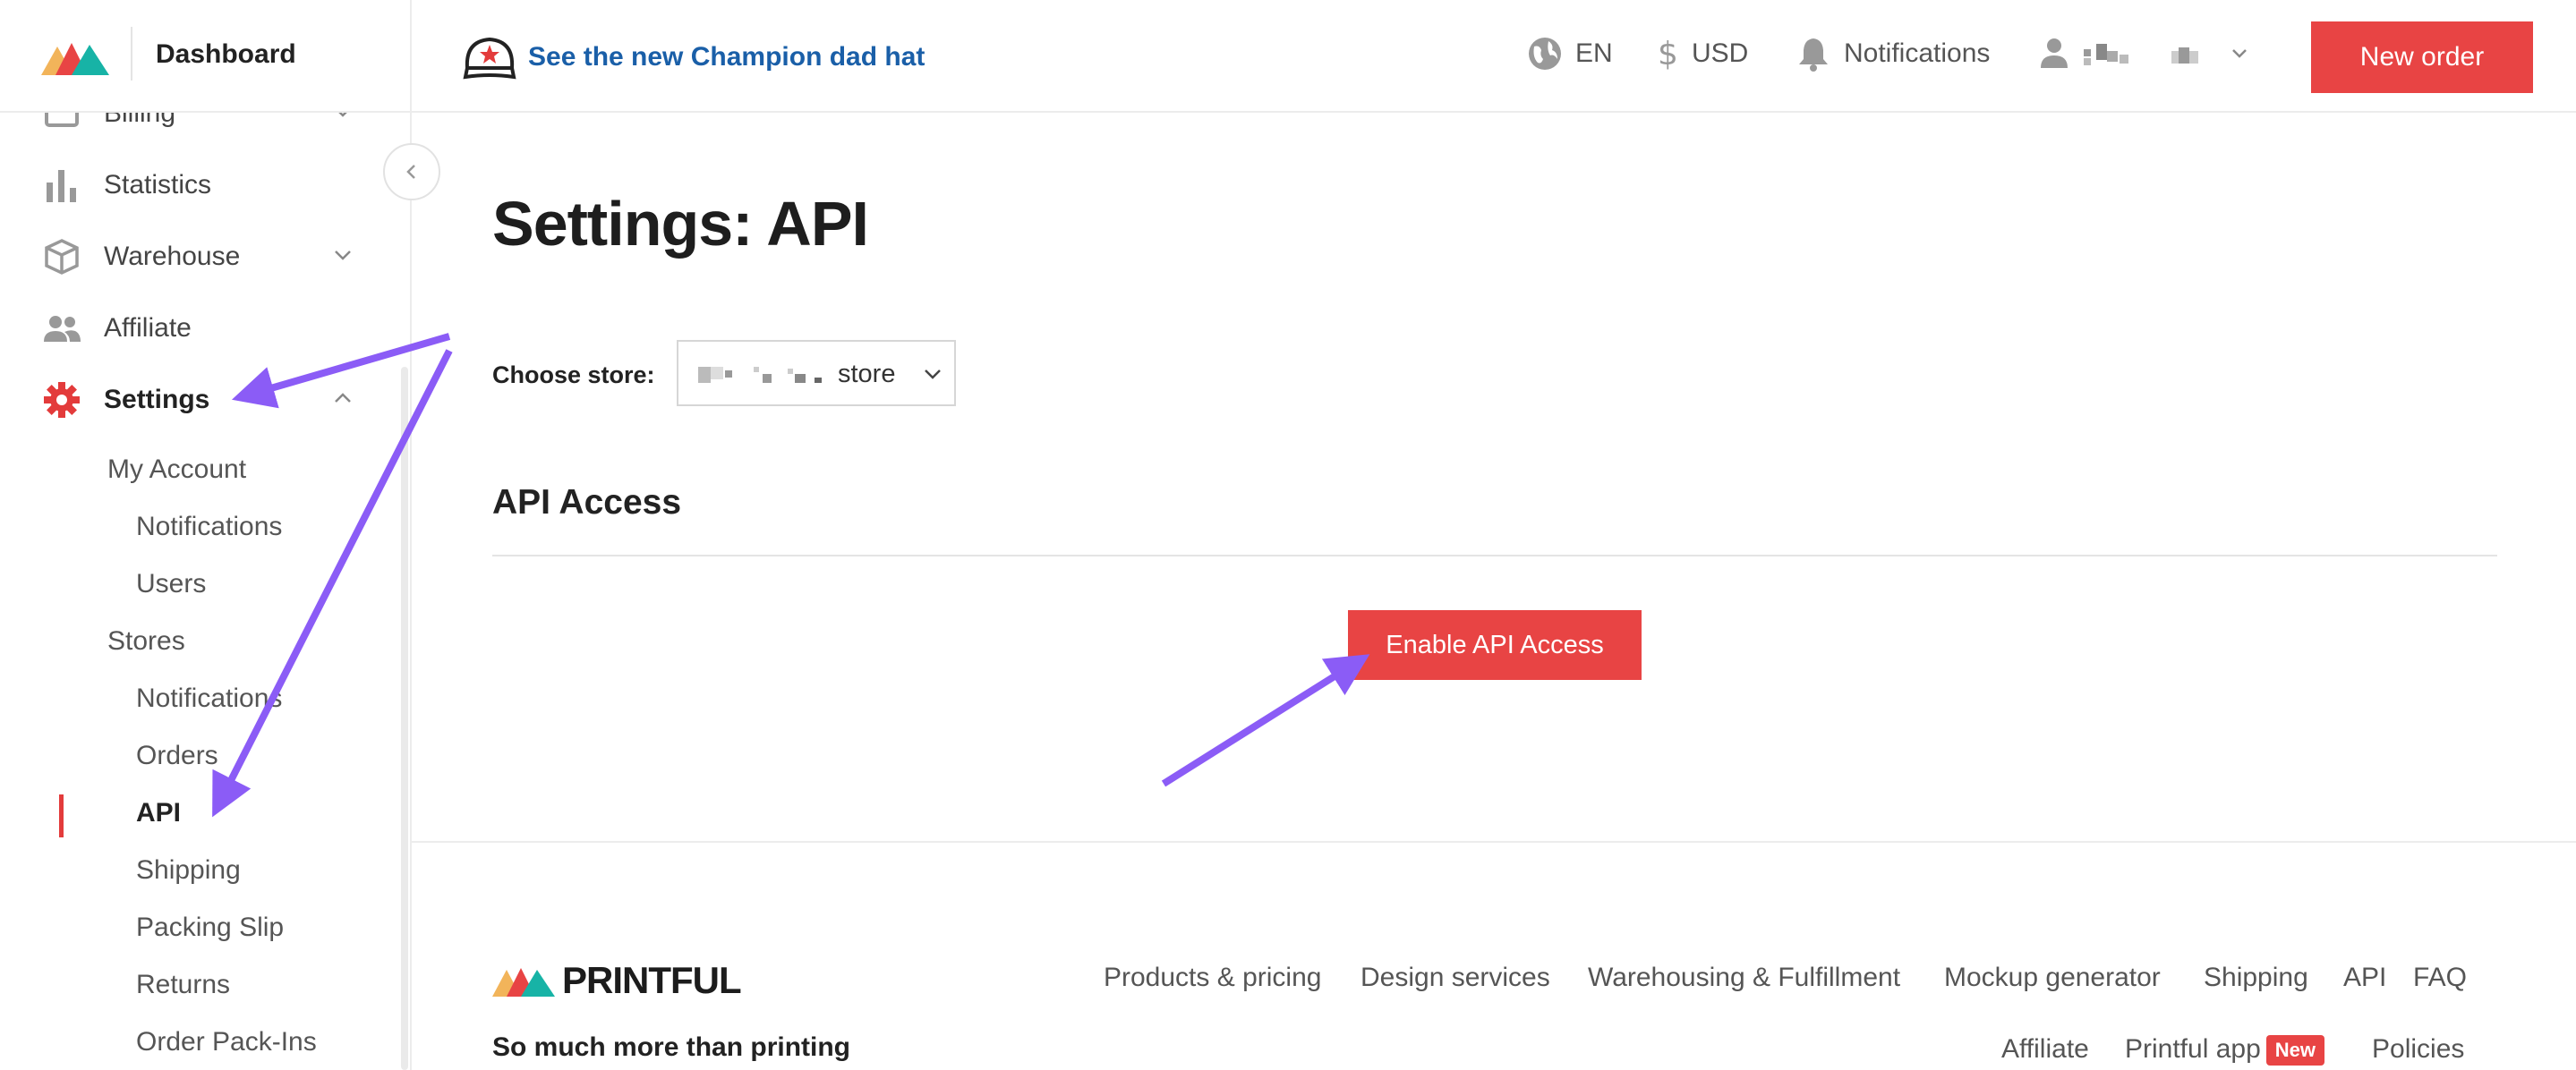 This screenshot has width=2576, height=1070. Describe the element at coordinates (1570, 54) in the screenshot. I see `language-selector: EN` at that location.